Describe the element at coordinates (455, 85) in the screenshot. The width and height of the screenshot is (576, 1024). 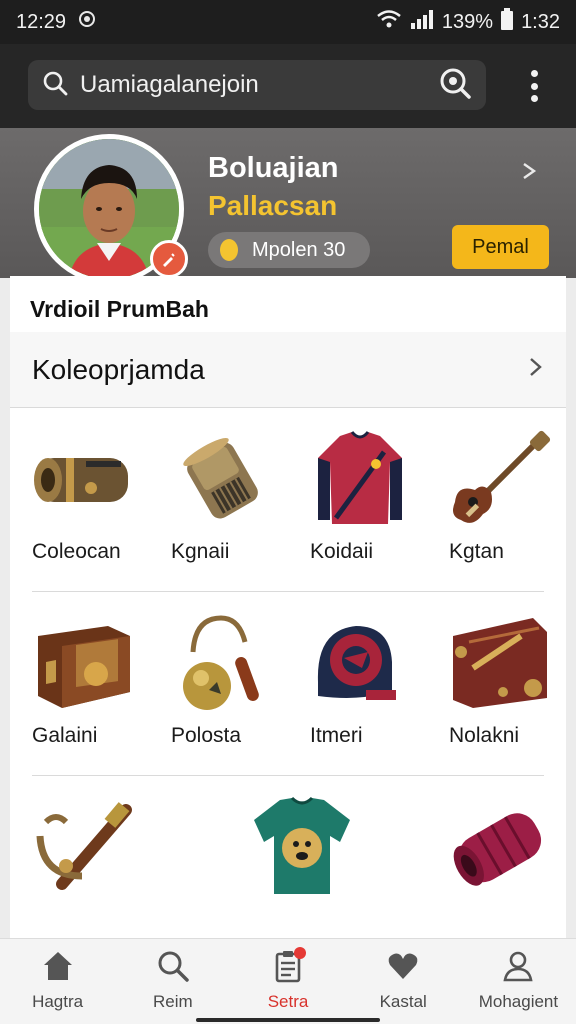
I see `lens-icon` at that location.